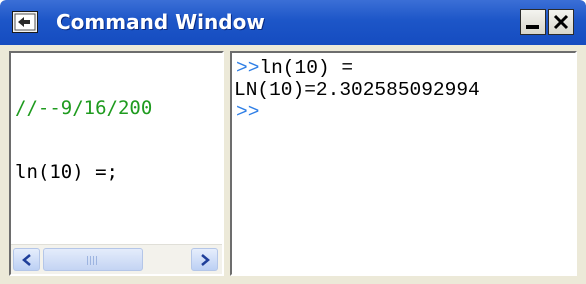  Describe the element at coordinates (66, 172) in the screenshot. I see `history-command: ln(10) =;` at that location.